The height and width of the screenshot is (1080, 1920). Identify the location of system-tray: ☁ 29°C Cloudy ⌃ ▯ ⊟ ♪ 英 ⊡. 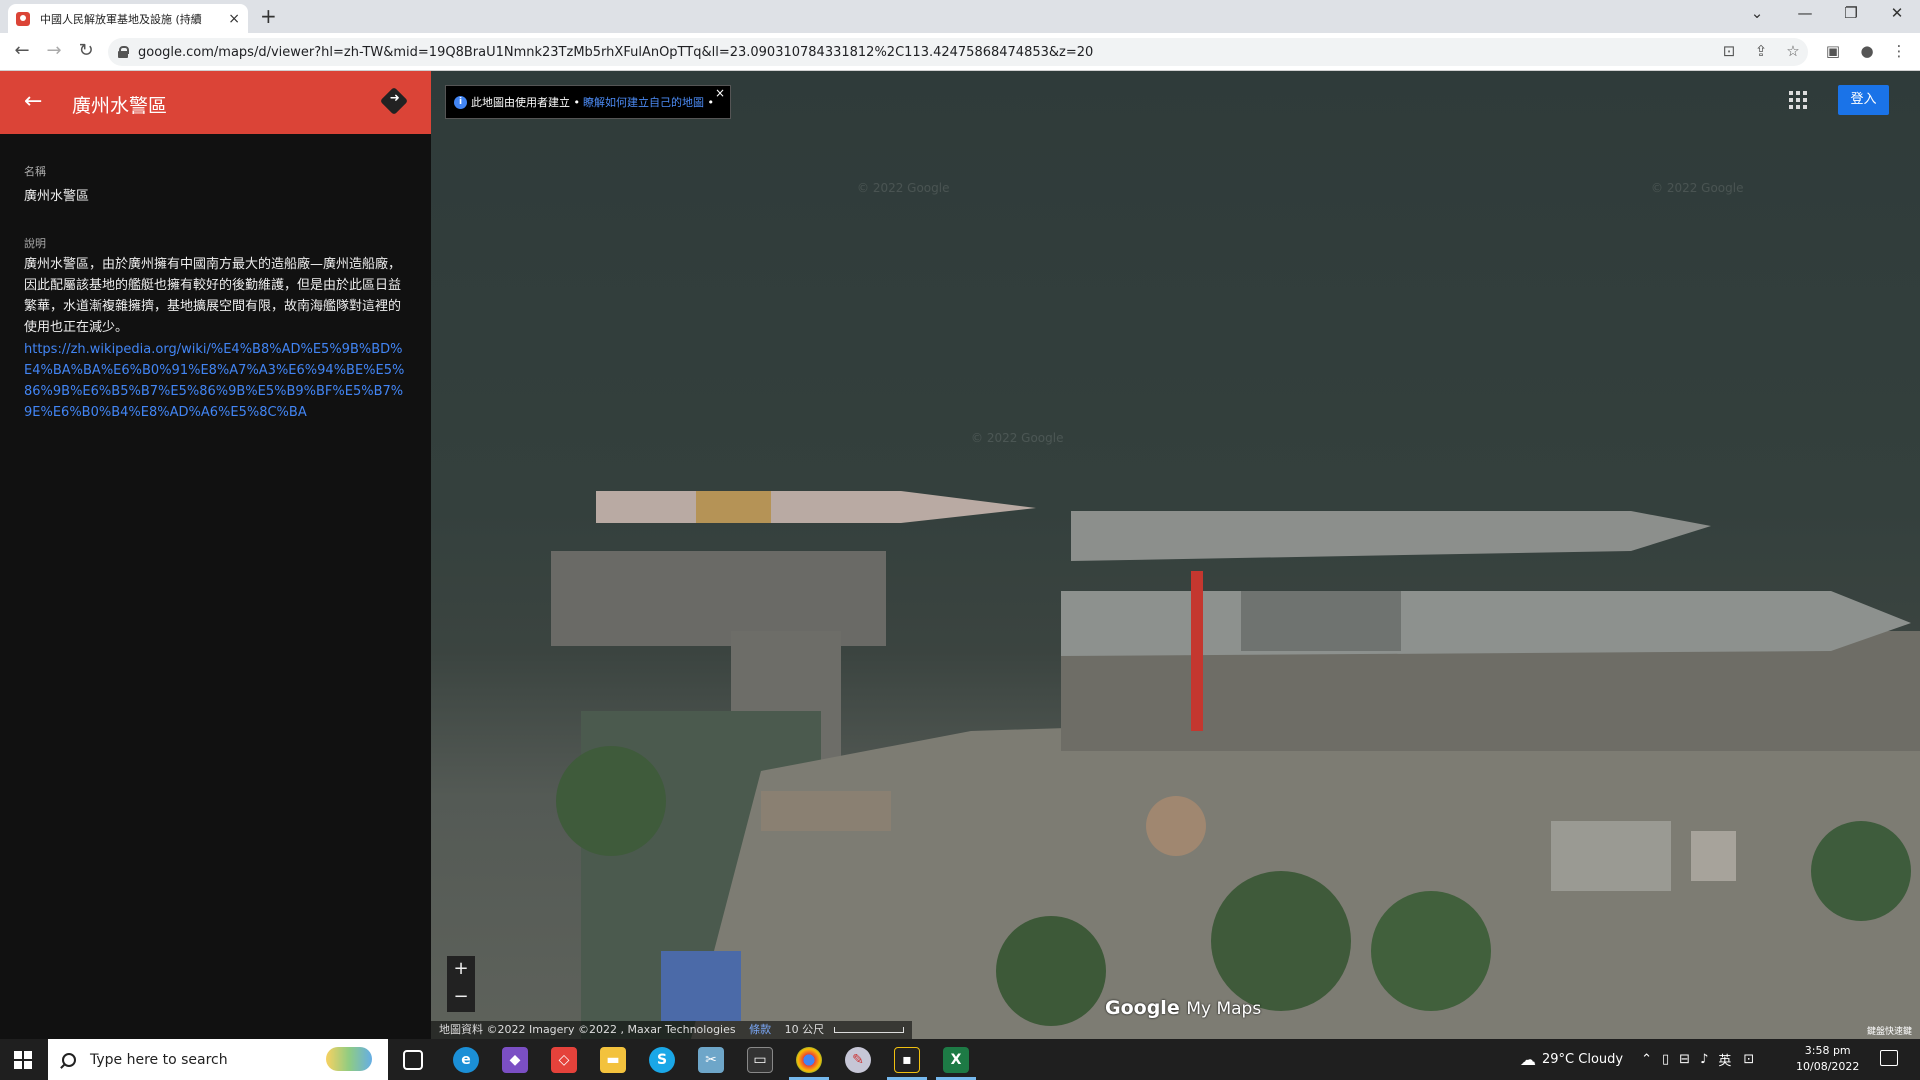
(1637, 1059).